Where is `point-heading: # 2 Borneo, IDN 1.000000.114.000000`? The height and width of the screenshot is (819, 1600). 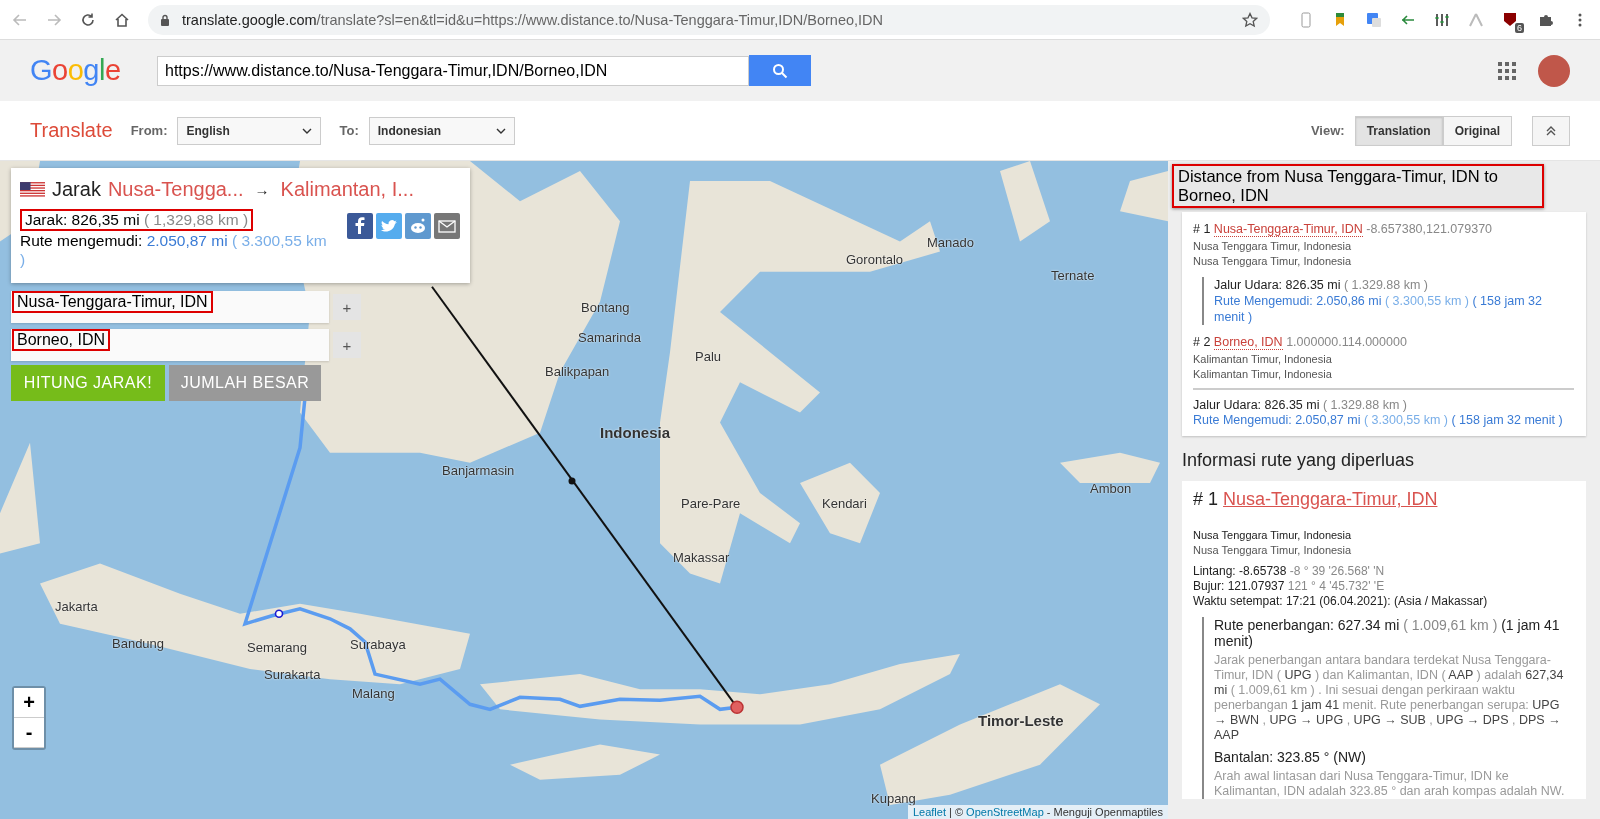 point-heading: # 2 Borneo, IDN 1.000000.114.000000 is located at coordinates (1300, 342).